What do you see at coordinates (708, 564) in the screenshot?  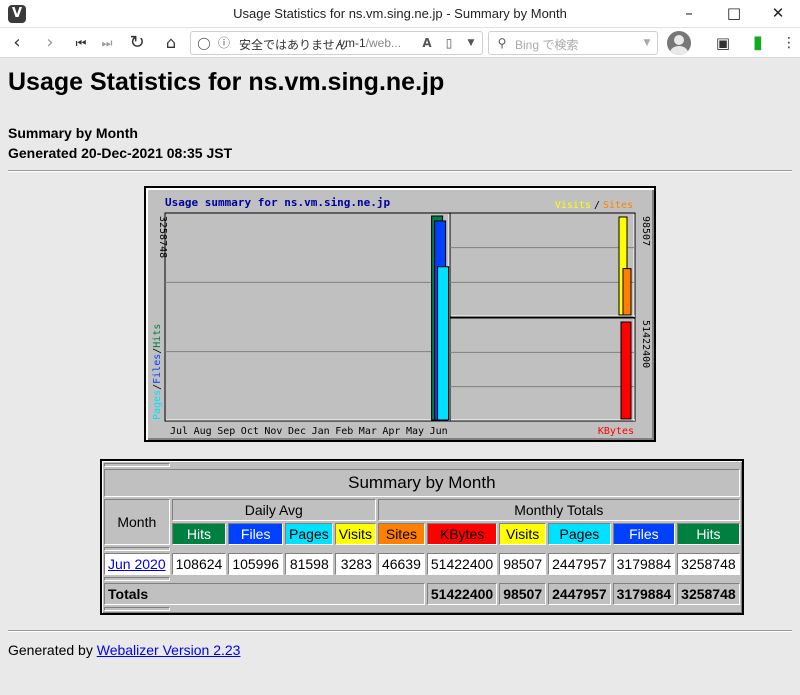 I see `value-cell: 3258748` at bounding box center [708, 564].